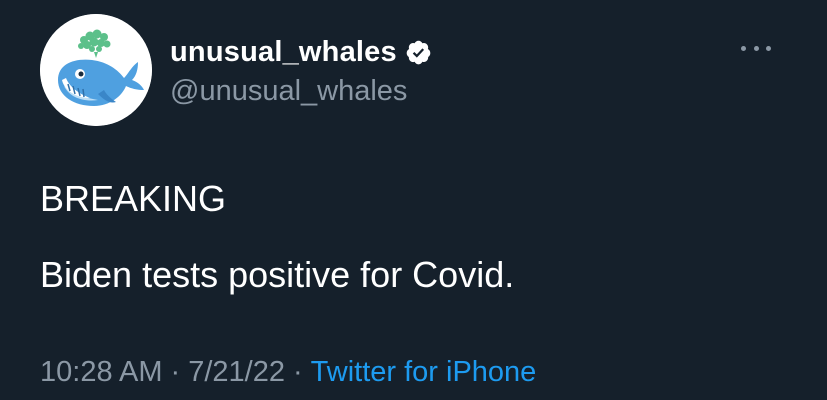 This screenshot has height=400, width=827. What do you see at coordinates (424, 372) in the screenshot?
I see `tweet-source-link: Twitter for iPhone` at bounding box center [424, 372].